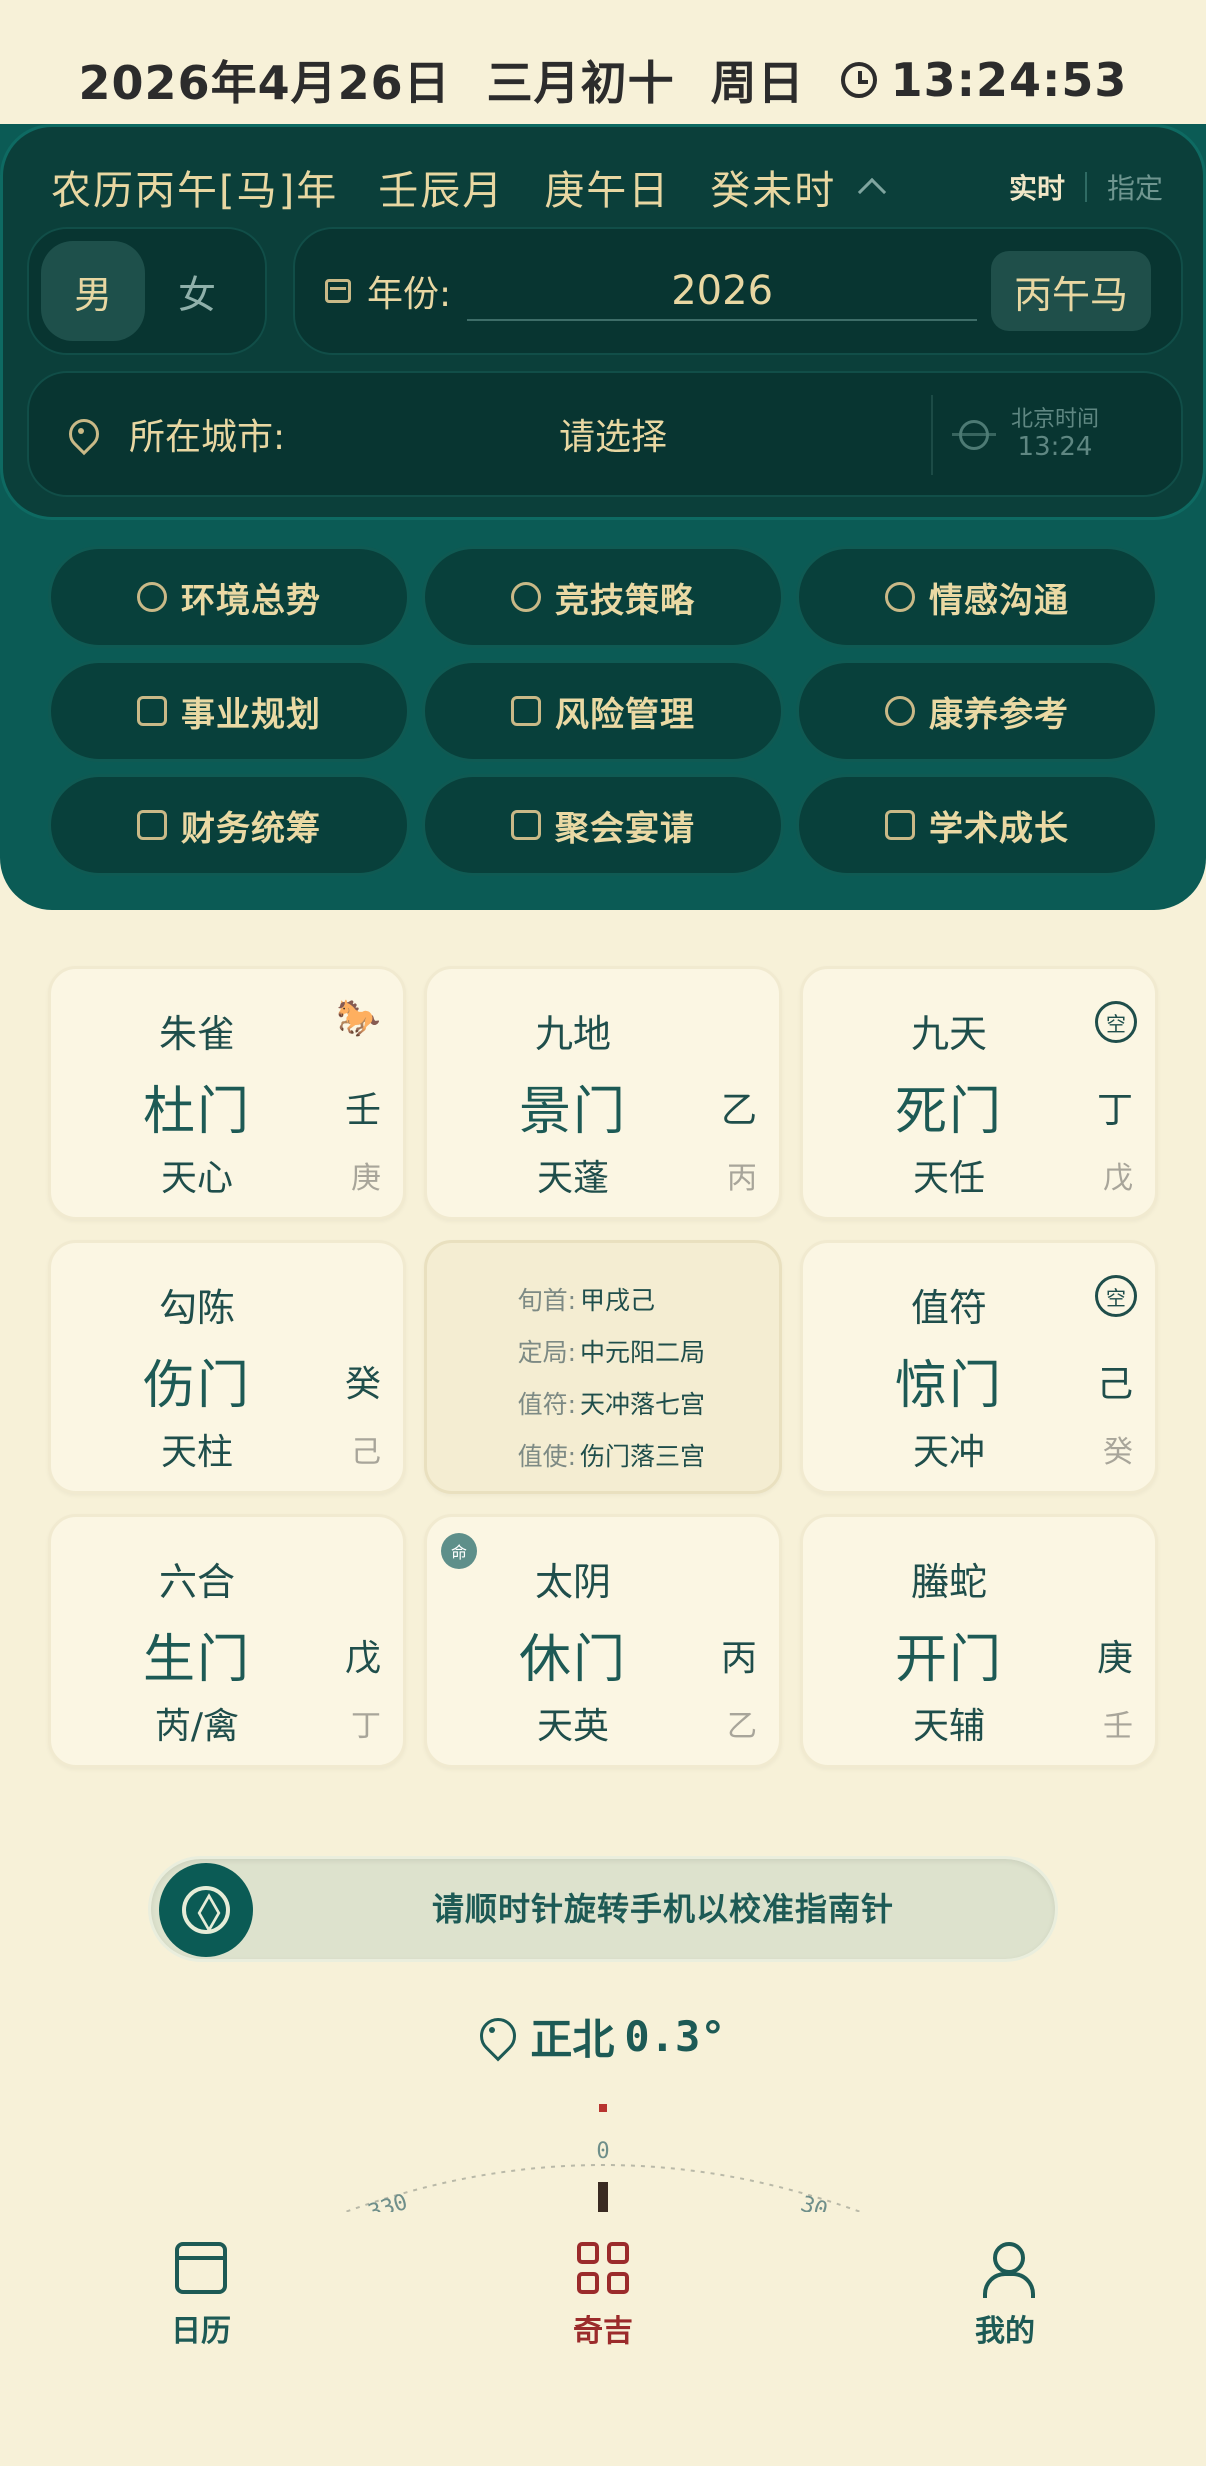 This screenshot has width=1206, height=2466. I want to click on compass-heading: 正北 0.3°, so click(603, 2036).